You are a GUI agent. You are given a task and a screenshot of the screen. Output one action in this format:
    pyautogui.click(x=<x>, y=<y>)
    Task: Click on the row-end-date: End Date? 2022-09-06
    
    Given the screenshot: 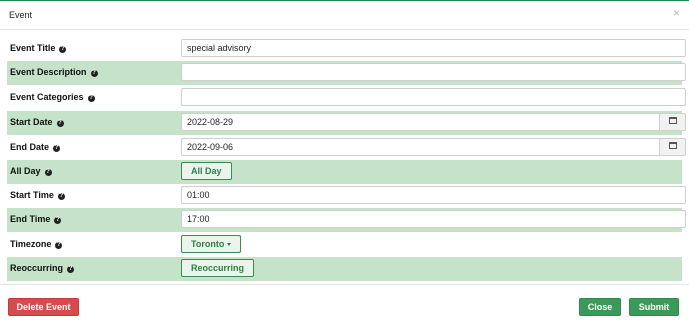 What is the action you would take?
    pyautogui.click(x=346, y=148)
    